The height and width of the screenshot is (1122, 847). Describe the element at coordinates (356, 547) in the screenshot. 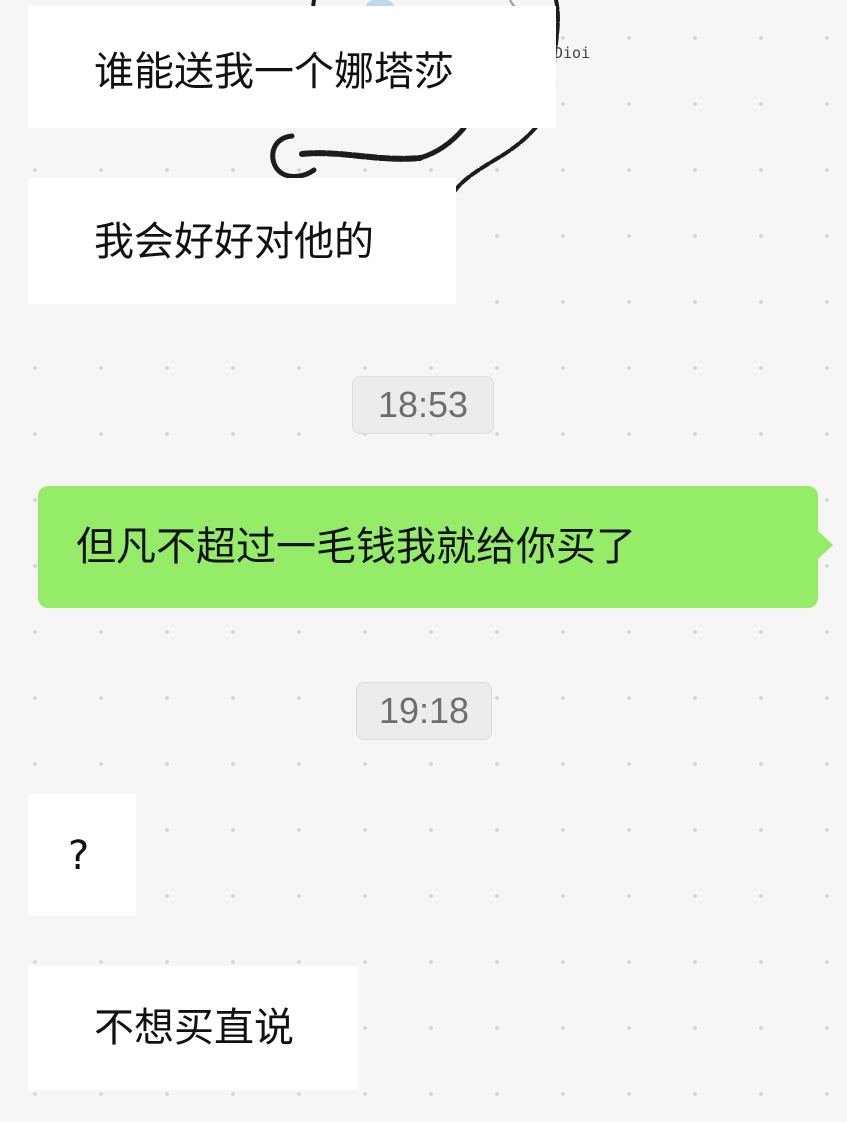

I see `message-text: 但凡不超过一毛钱我就给你买了` at that location.